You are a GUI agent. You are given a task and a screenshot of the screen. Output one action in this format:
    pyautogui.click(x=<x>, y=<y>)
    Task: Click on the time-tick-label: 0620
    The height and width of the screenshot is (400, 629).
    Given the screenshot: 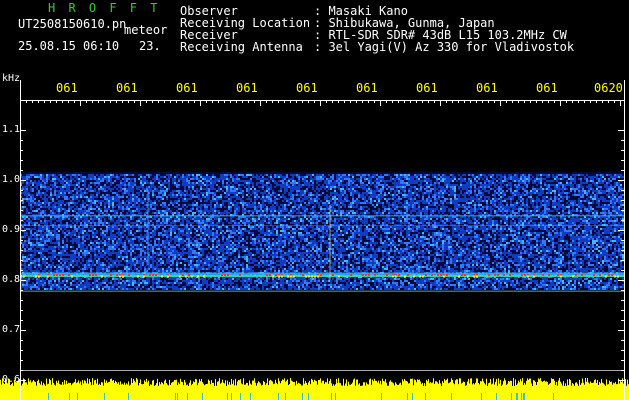 What is the action you would take?
    pyautogui.click(x=608, y=88)
    